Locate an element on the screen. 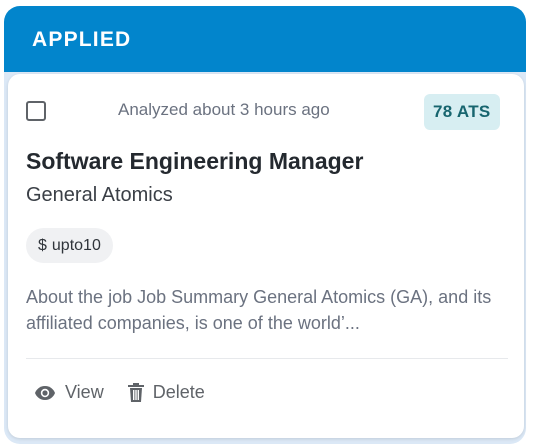 The height and width of the screenshot is (446, 534). dollar-icon: $ is located at coordinates (42, 245).